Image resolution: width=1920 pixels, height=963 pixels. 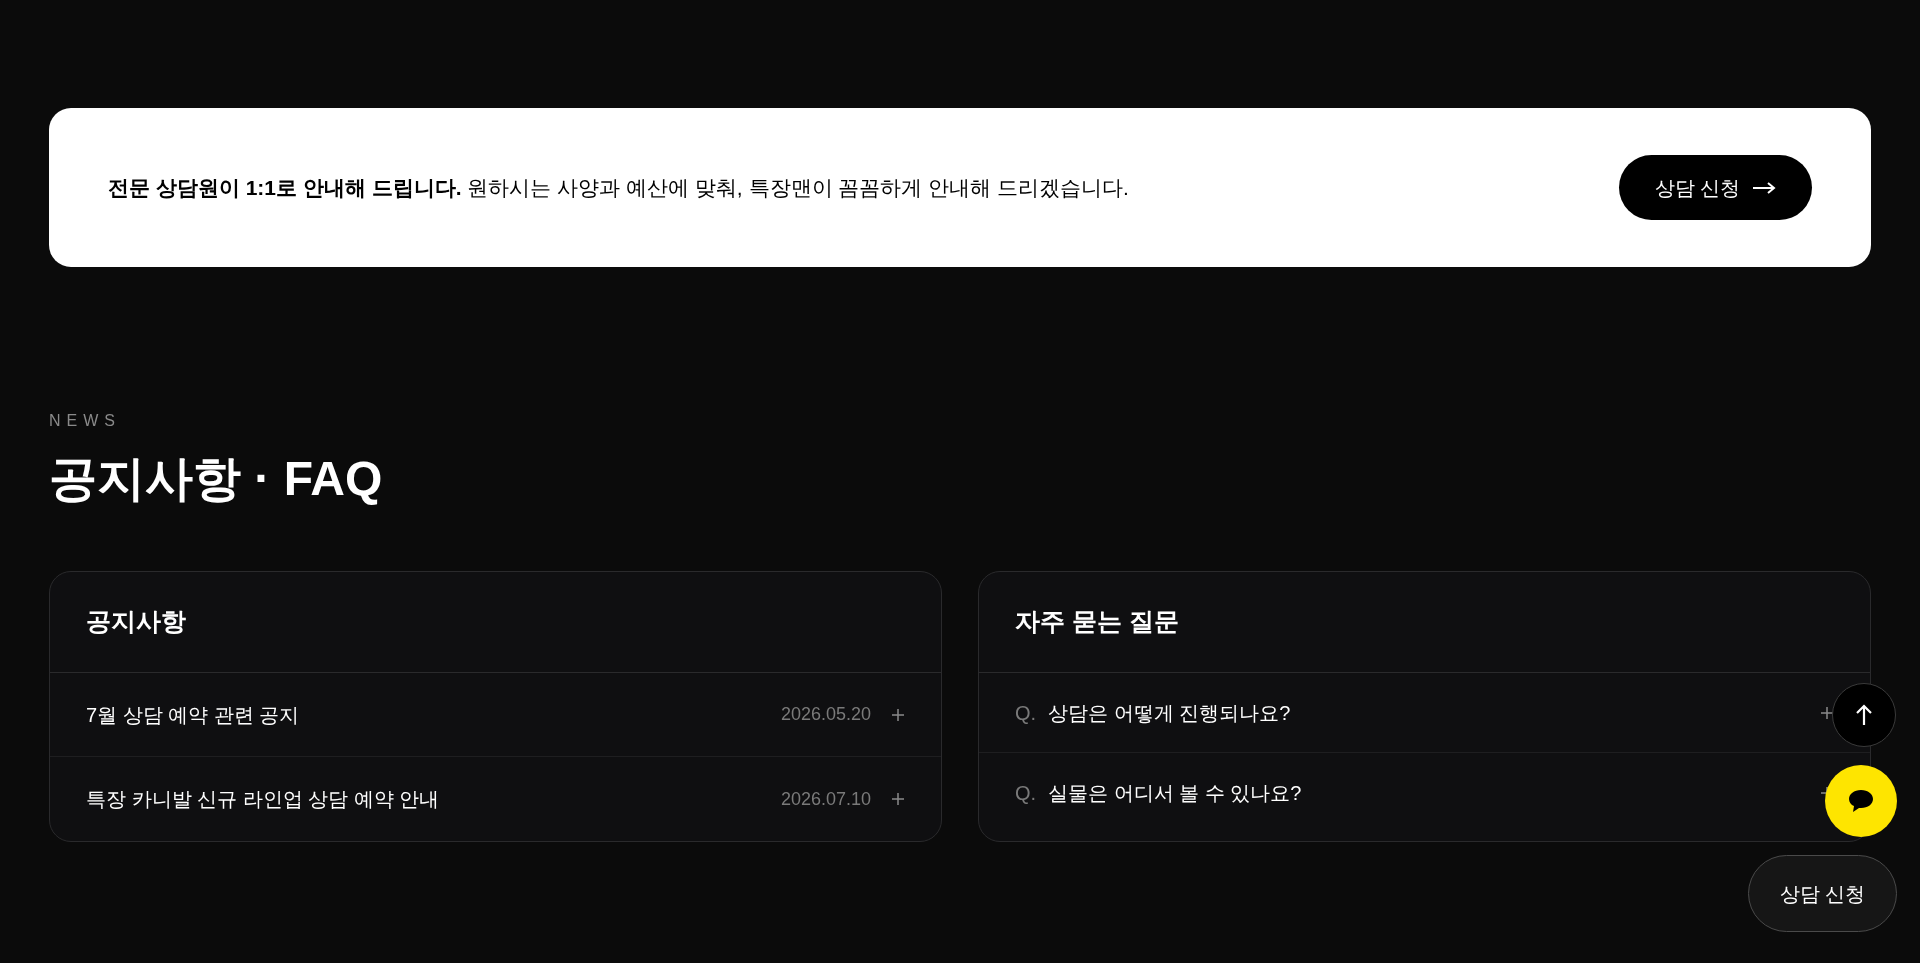 I want to click on section-title: 공지사항 · FAQ, so click(x=216, y=479).